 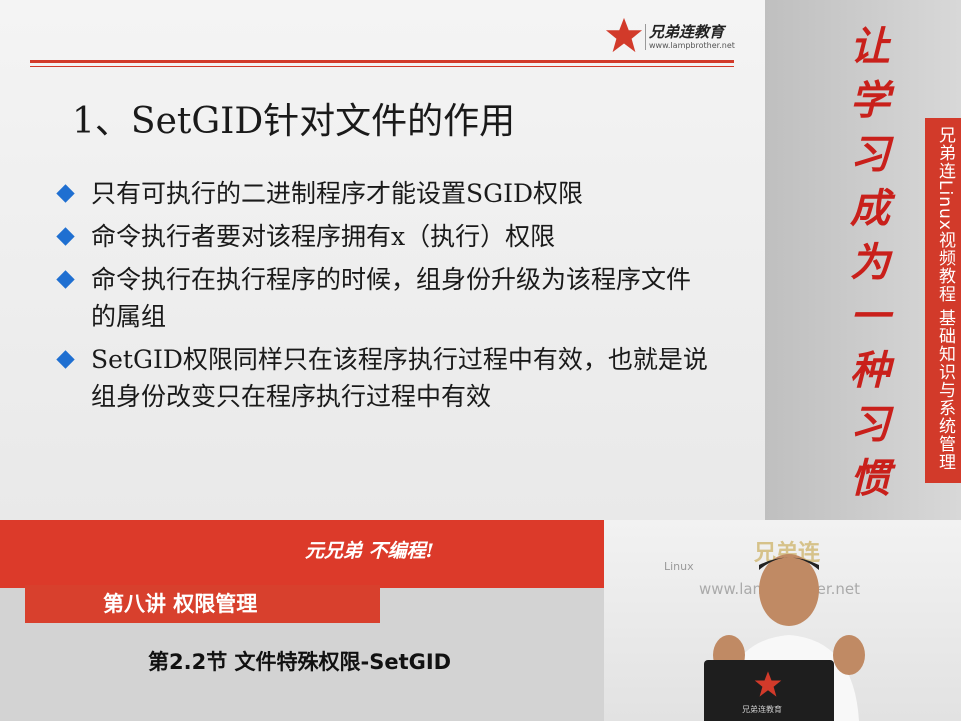 I want to click on bullet-text: 命令执行者要对该程序拥有x（执行）权限, so click(x=323, y=236).